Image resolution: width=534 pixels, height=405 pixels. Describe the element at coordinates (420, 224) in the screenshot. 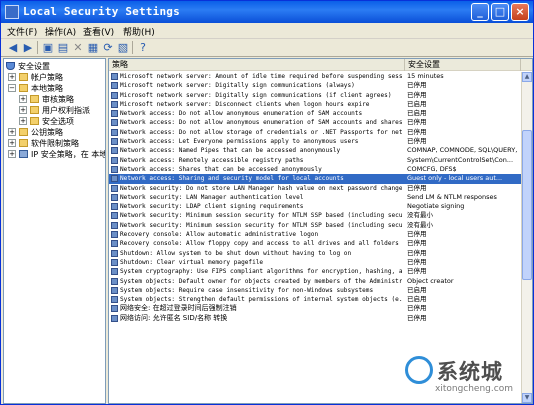

I see `policy-setting: 没有最小` at that location.